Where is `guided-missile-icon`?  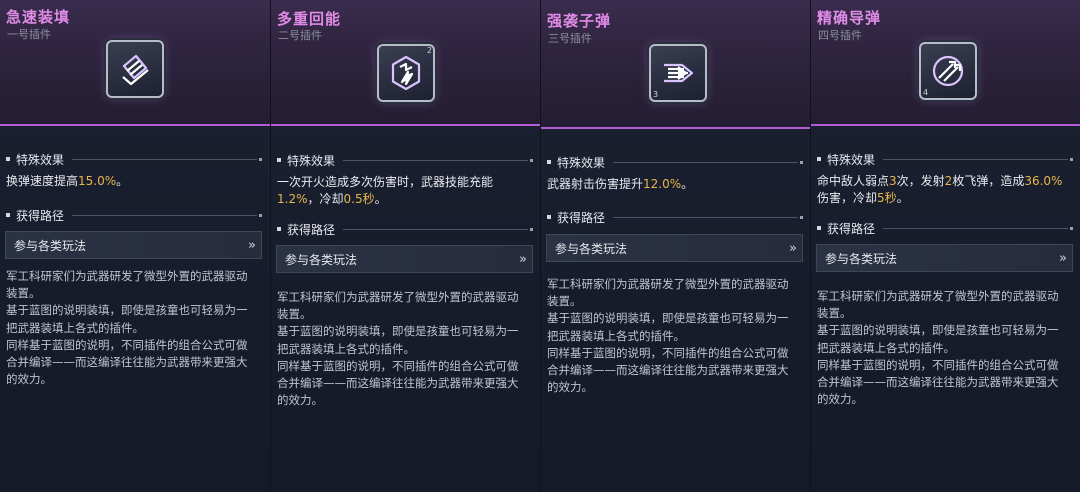 guided-missile-icon is located at coordinates (948, 71).